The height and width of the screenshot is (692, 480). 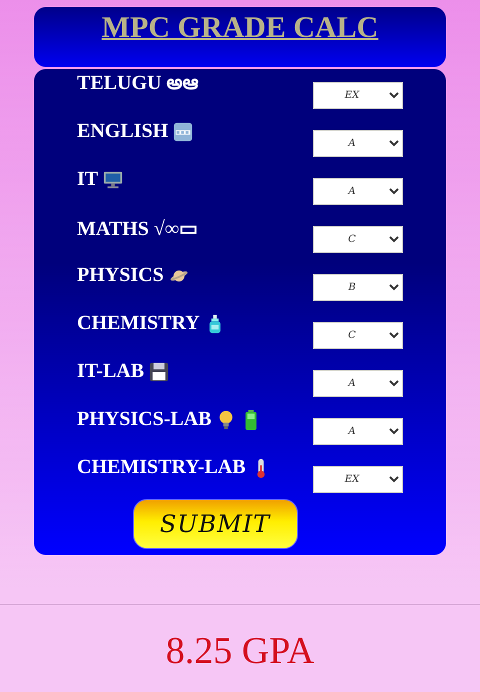 I want to click on subject-label: PHYSICS-LAB, so click(x=144, y=419).